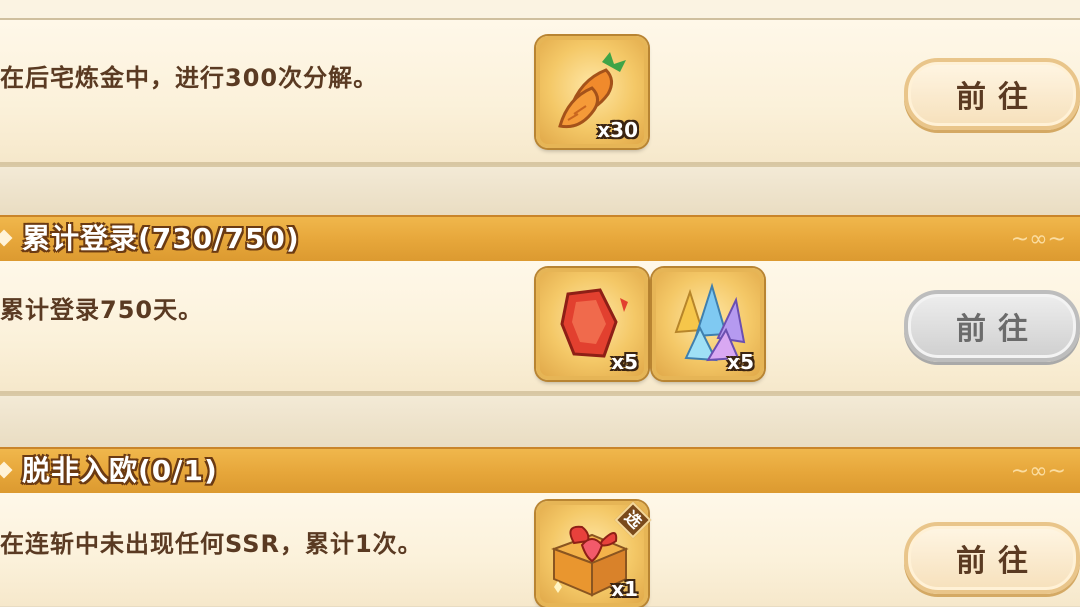 The width and height of the screenshot is (1080, 607). What do you see at coordinates (592, 92) in the screenshot?
I see `reward-item: x30` at bounding box center [592, 92].